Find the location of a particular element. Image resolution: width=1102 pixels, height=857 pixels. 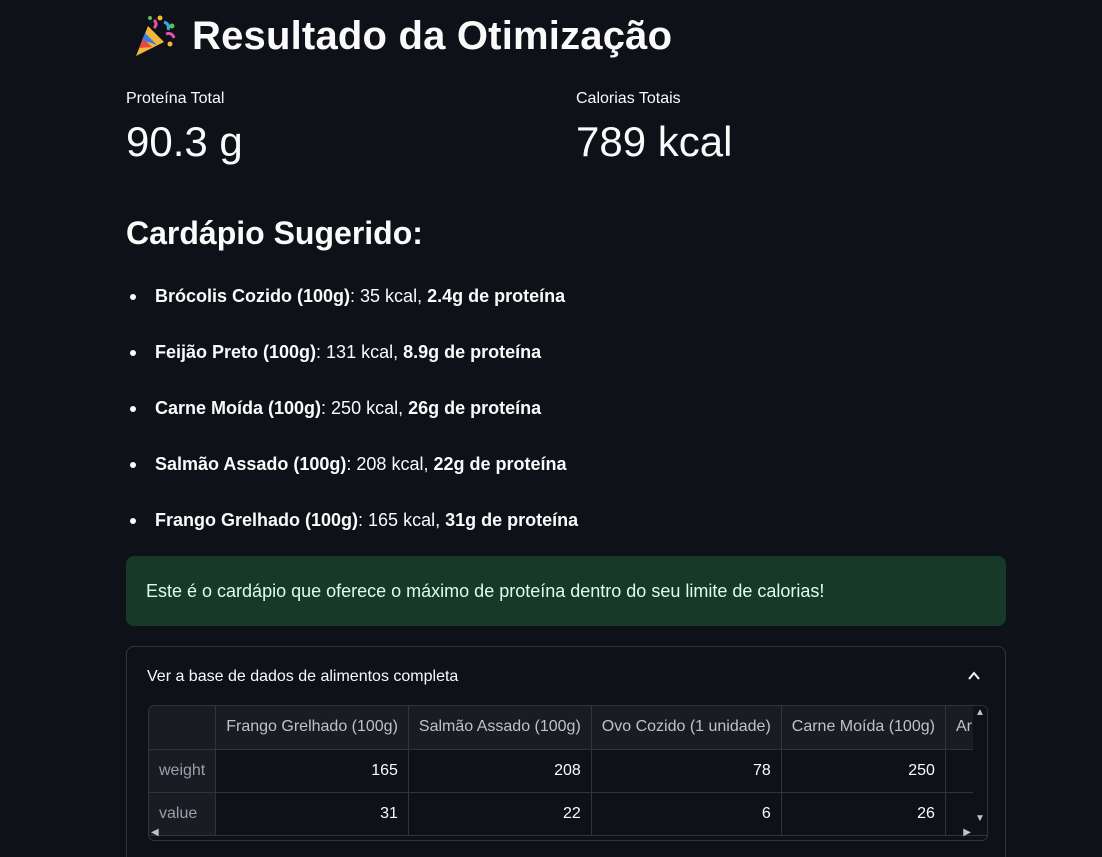

metric-calories: Calorias Totais 789 kcal is located at coordinates (654, 128).